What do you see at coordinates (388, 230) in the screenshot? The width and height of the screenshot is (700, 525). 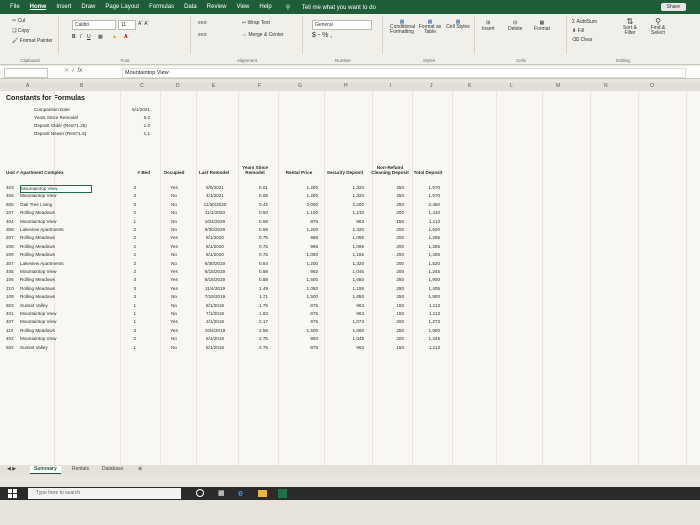 I see `table-cell: 200` at bounding box center [388, 230].